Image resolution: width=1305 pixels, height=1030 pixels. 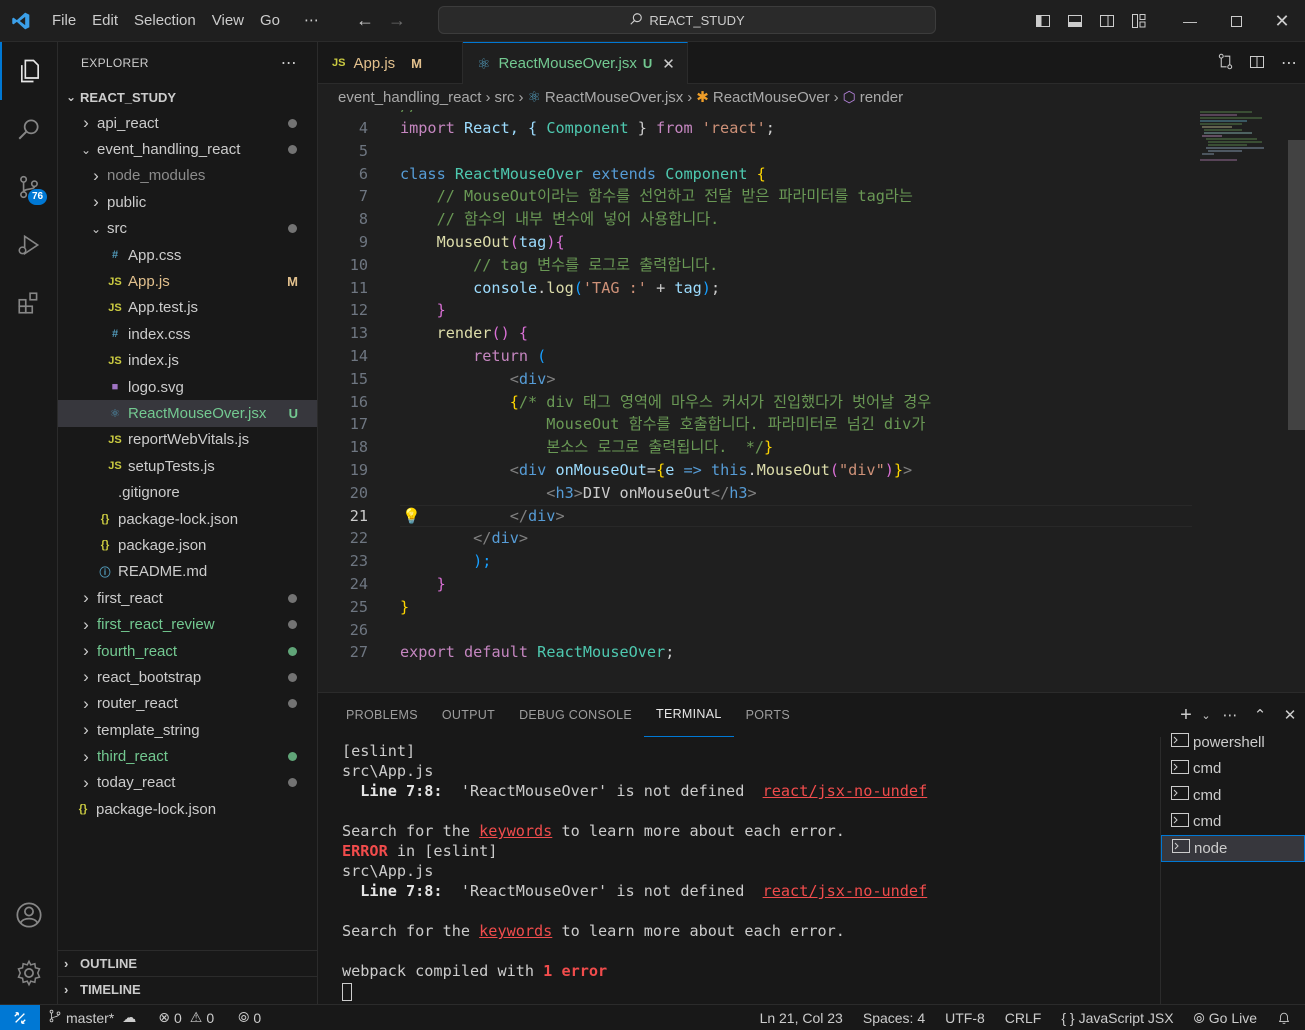 I want to click on toggle-secondary-sidebar-icon, so click(x=1107, y=21).